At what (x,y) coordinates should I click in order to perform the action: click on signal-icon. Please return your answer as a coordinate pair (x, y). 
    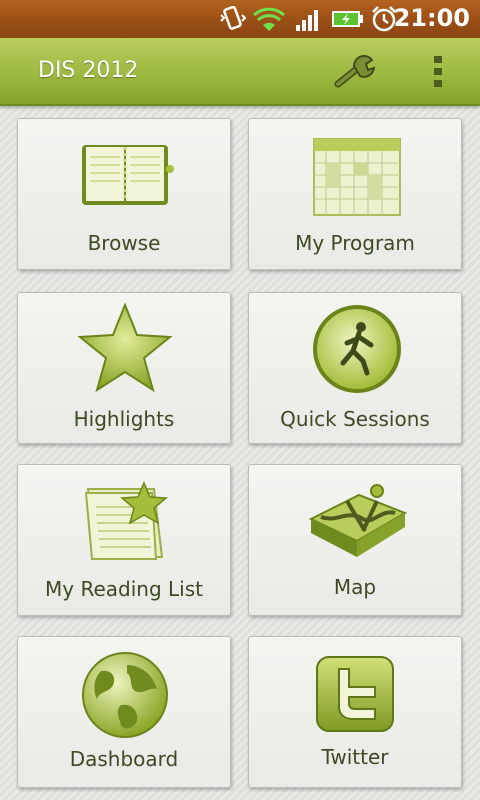
    Looking at the image, I should click on (307, 20).